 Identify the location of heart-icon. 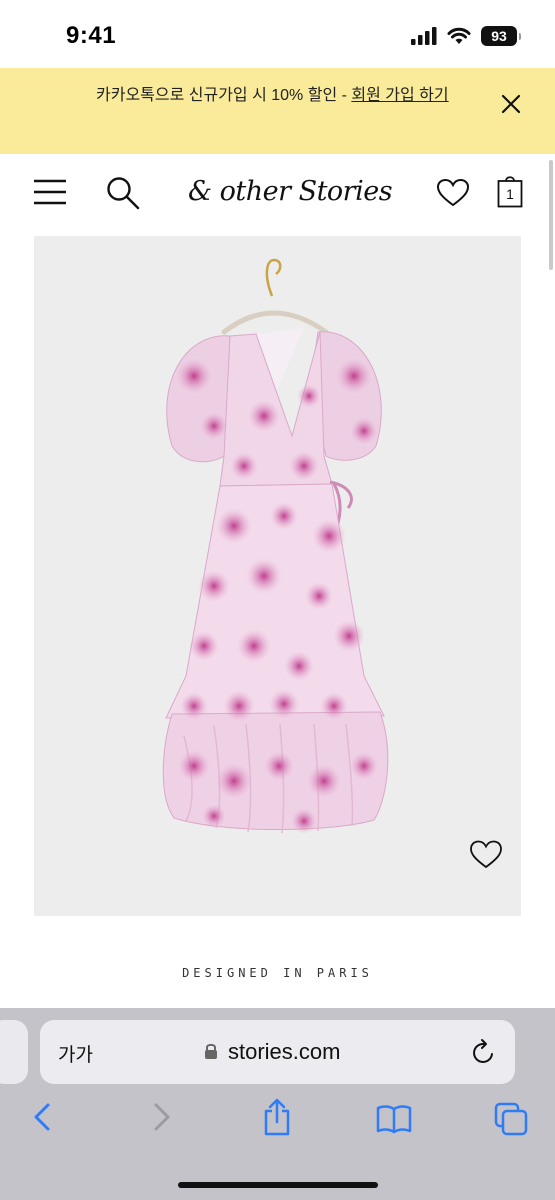
(453, 193).